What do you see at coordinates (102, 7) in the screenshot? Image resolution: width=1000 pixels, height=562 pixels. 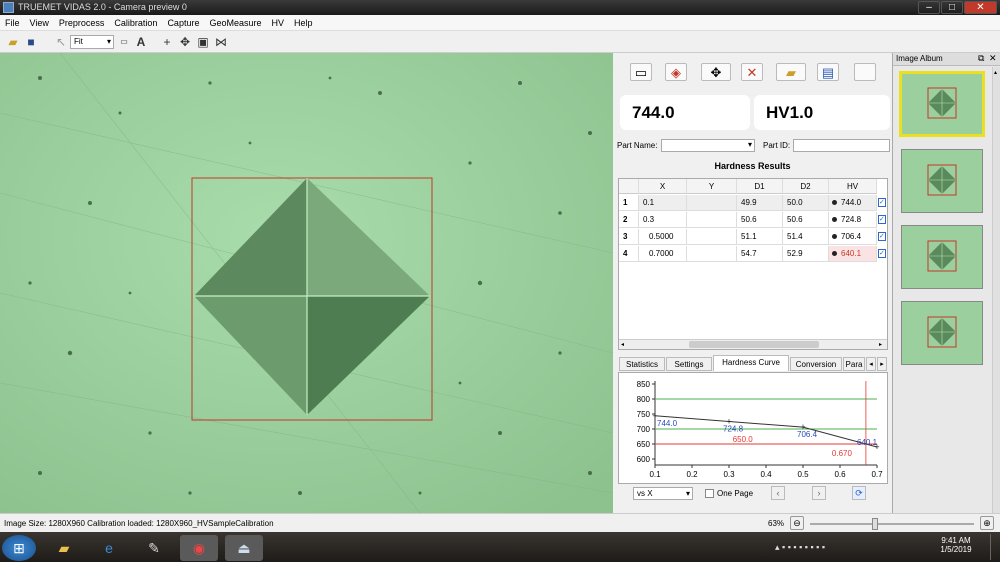 I see `window-title: TRUEMET VIDAS 2.0 - Camera preview 0` at bounding box center [102, 7].